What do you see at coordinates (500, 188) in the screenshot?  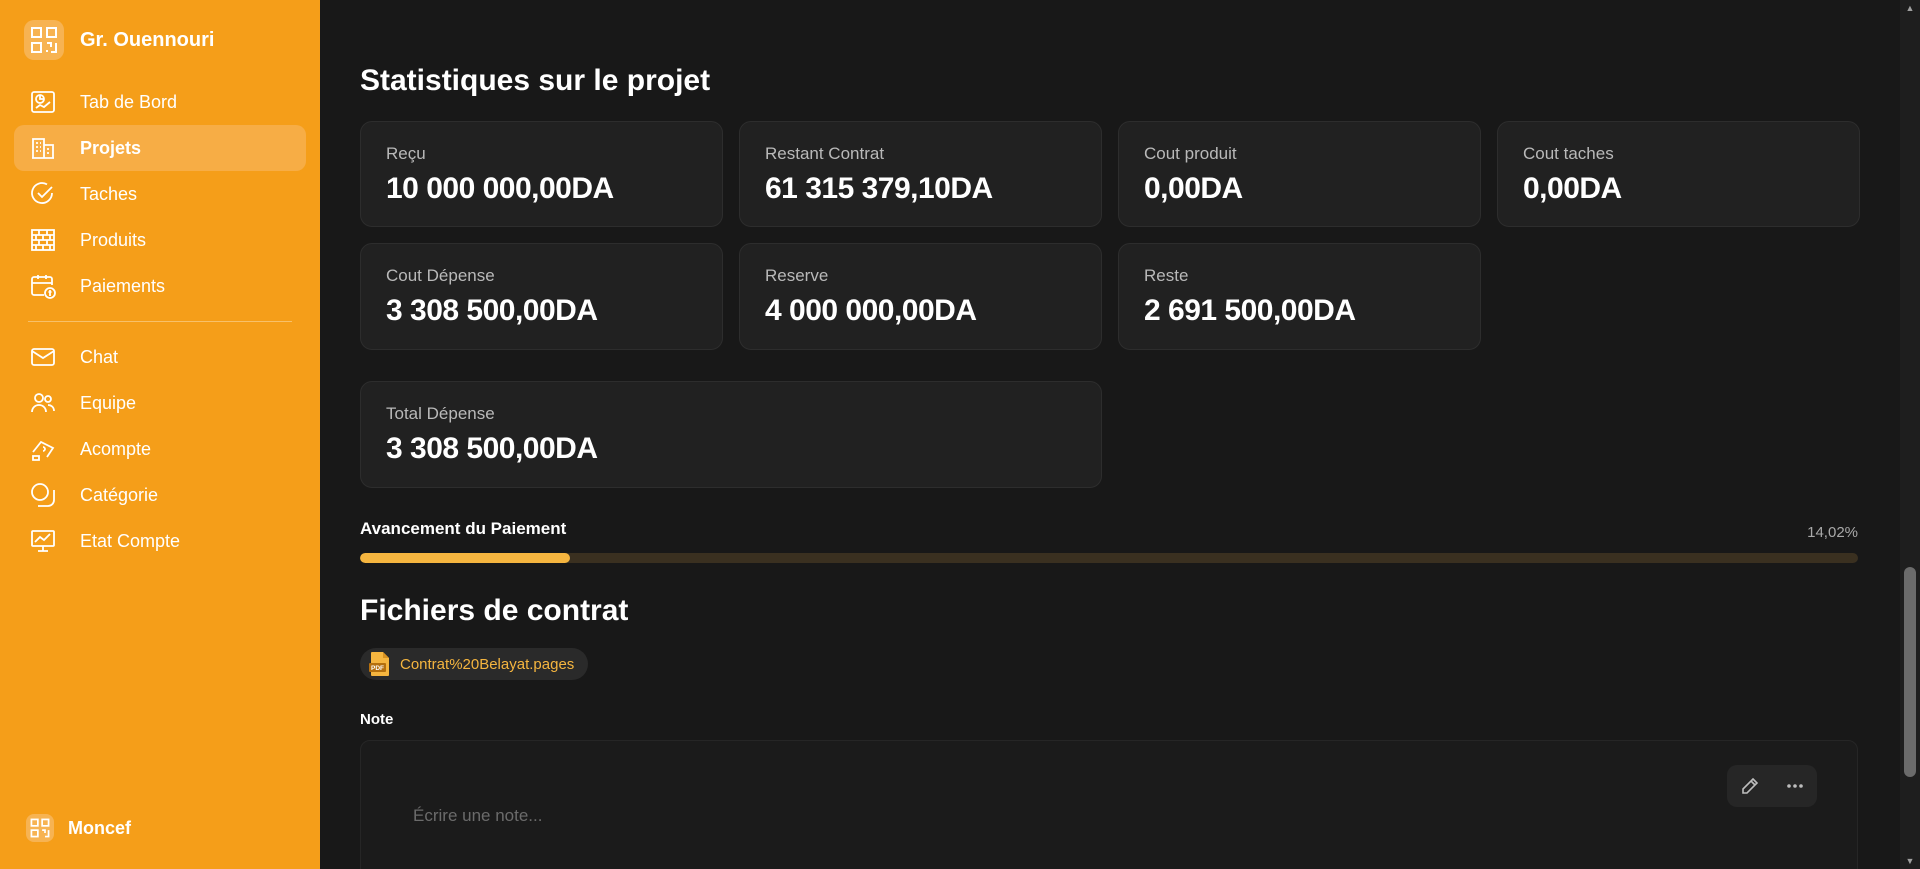 I see `stat-value: 10 000 000,00DA` at bounding box center [500, 188].